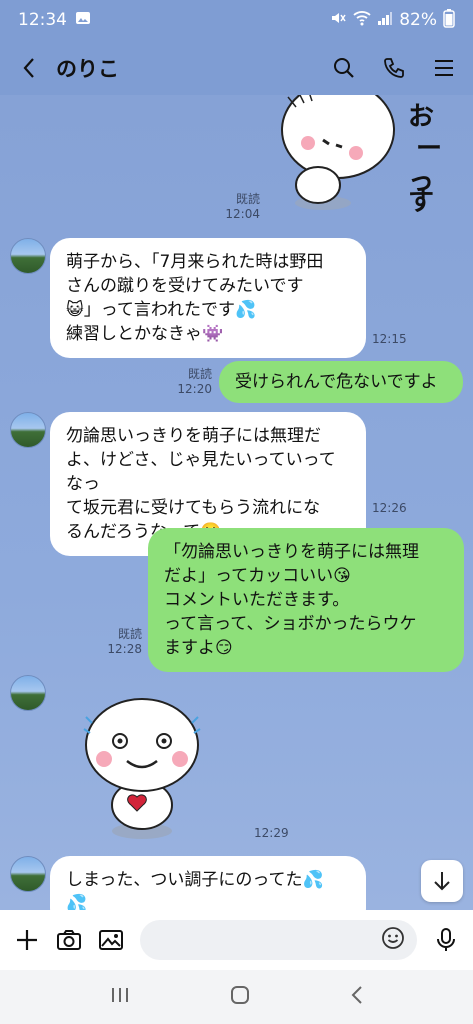  What do you see at coordinates (338, 20) in the screenshot?
I see `mute-icon` at bounding box center [338, 20].